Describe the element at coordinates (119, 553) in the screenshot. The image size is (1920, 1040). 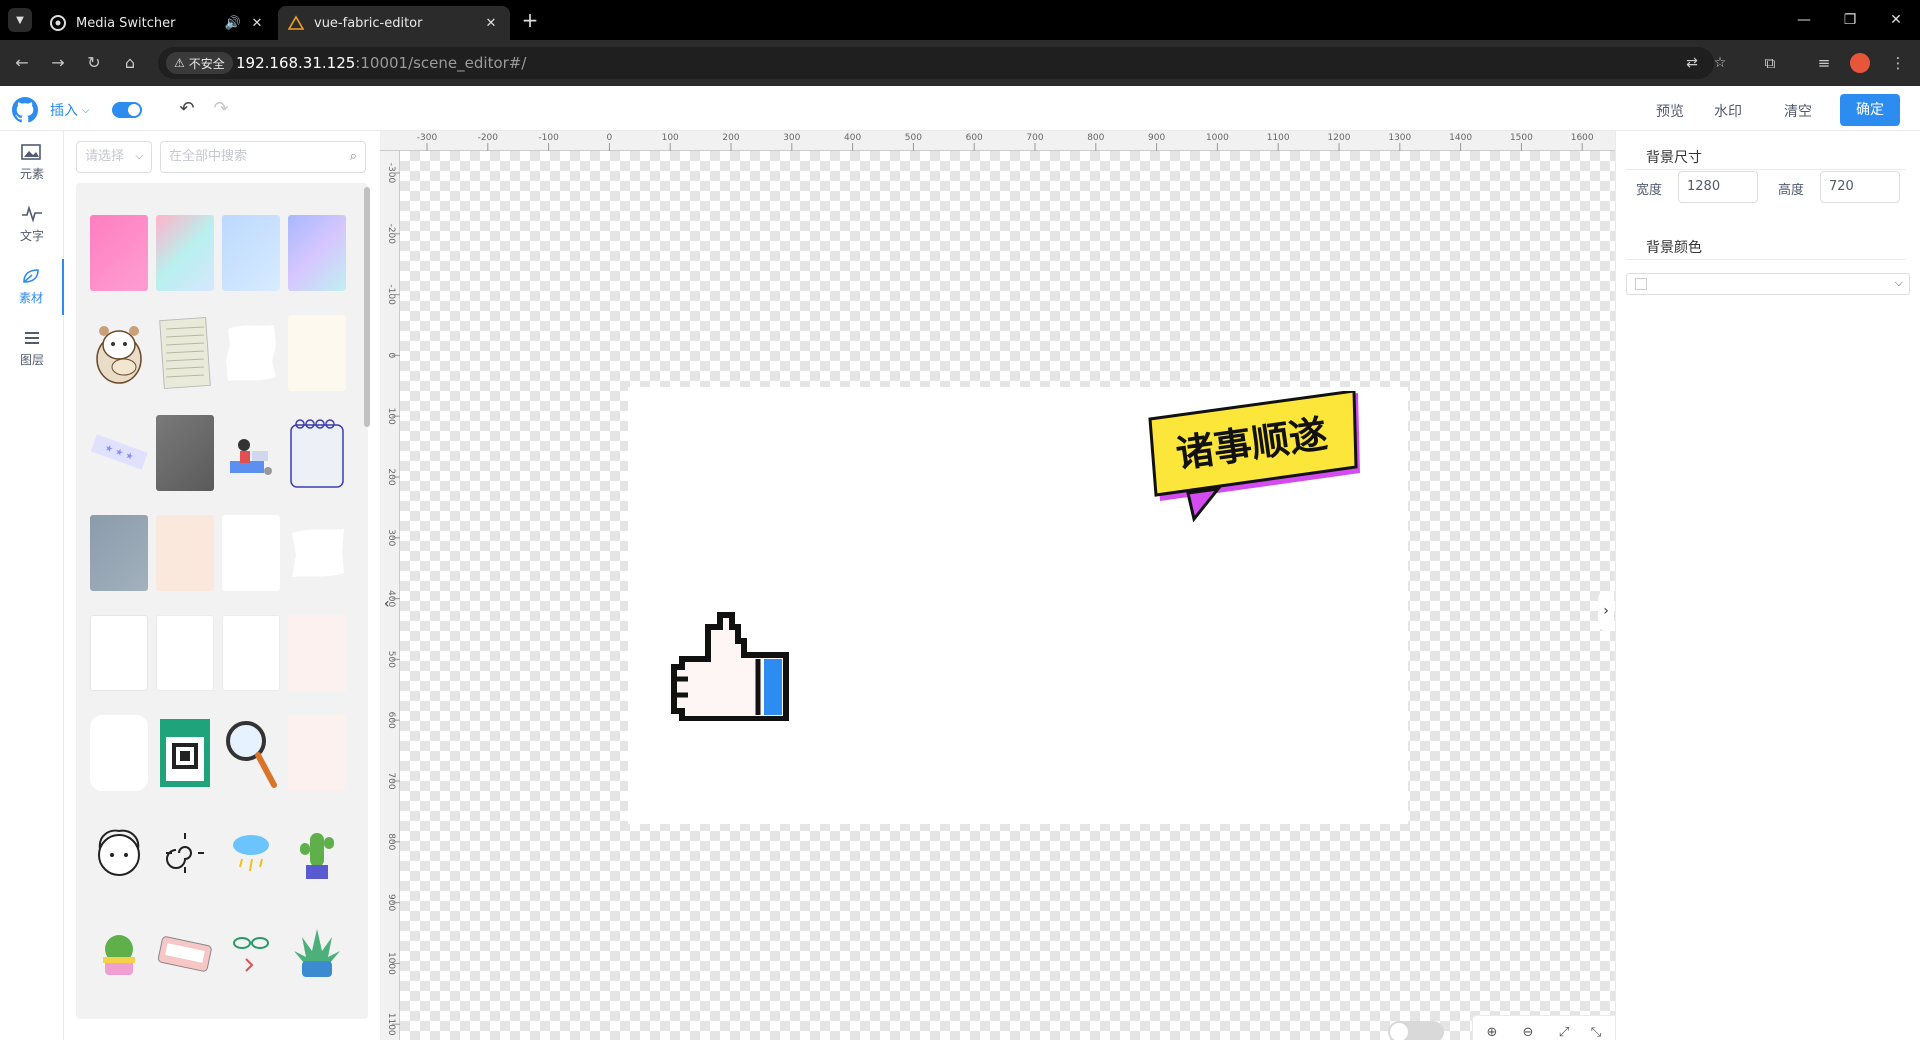
I see `material-thumb-blue-gray-texture` at that location.